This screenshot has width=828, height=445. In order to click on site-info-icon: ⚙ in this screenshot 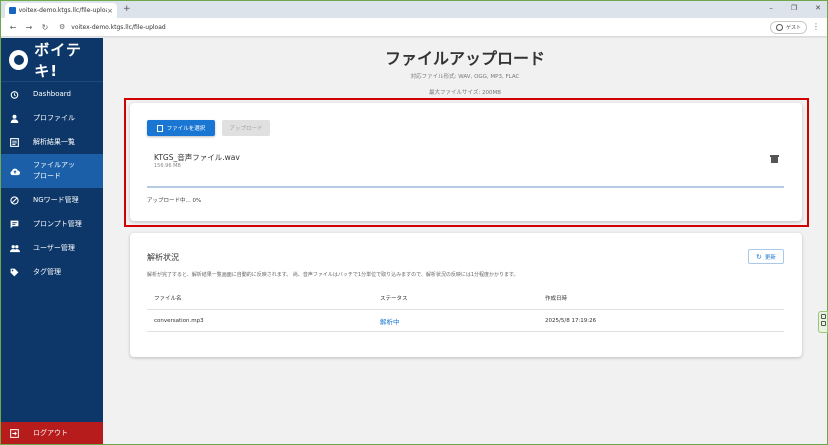, I will do `click(62, 27)`.